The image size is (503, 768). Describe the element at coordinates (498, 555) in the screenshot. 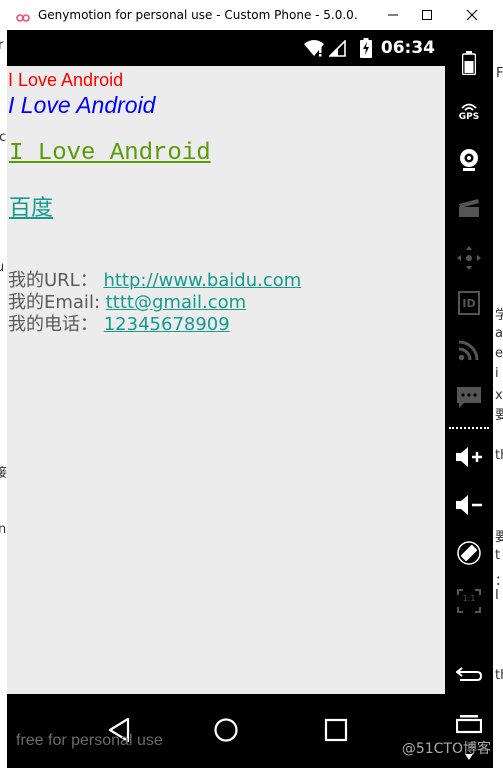

I see `bg-fragment: t` at that location.